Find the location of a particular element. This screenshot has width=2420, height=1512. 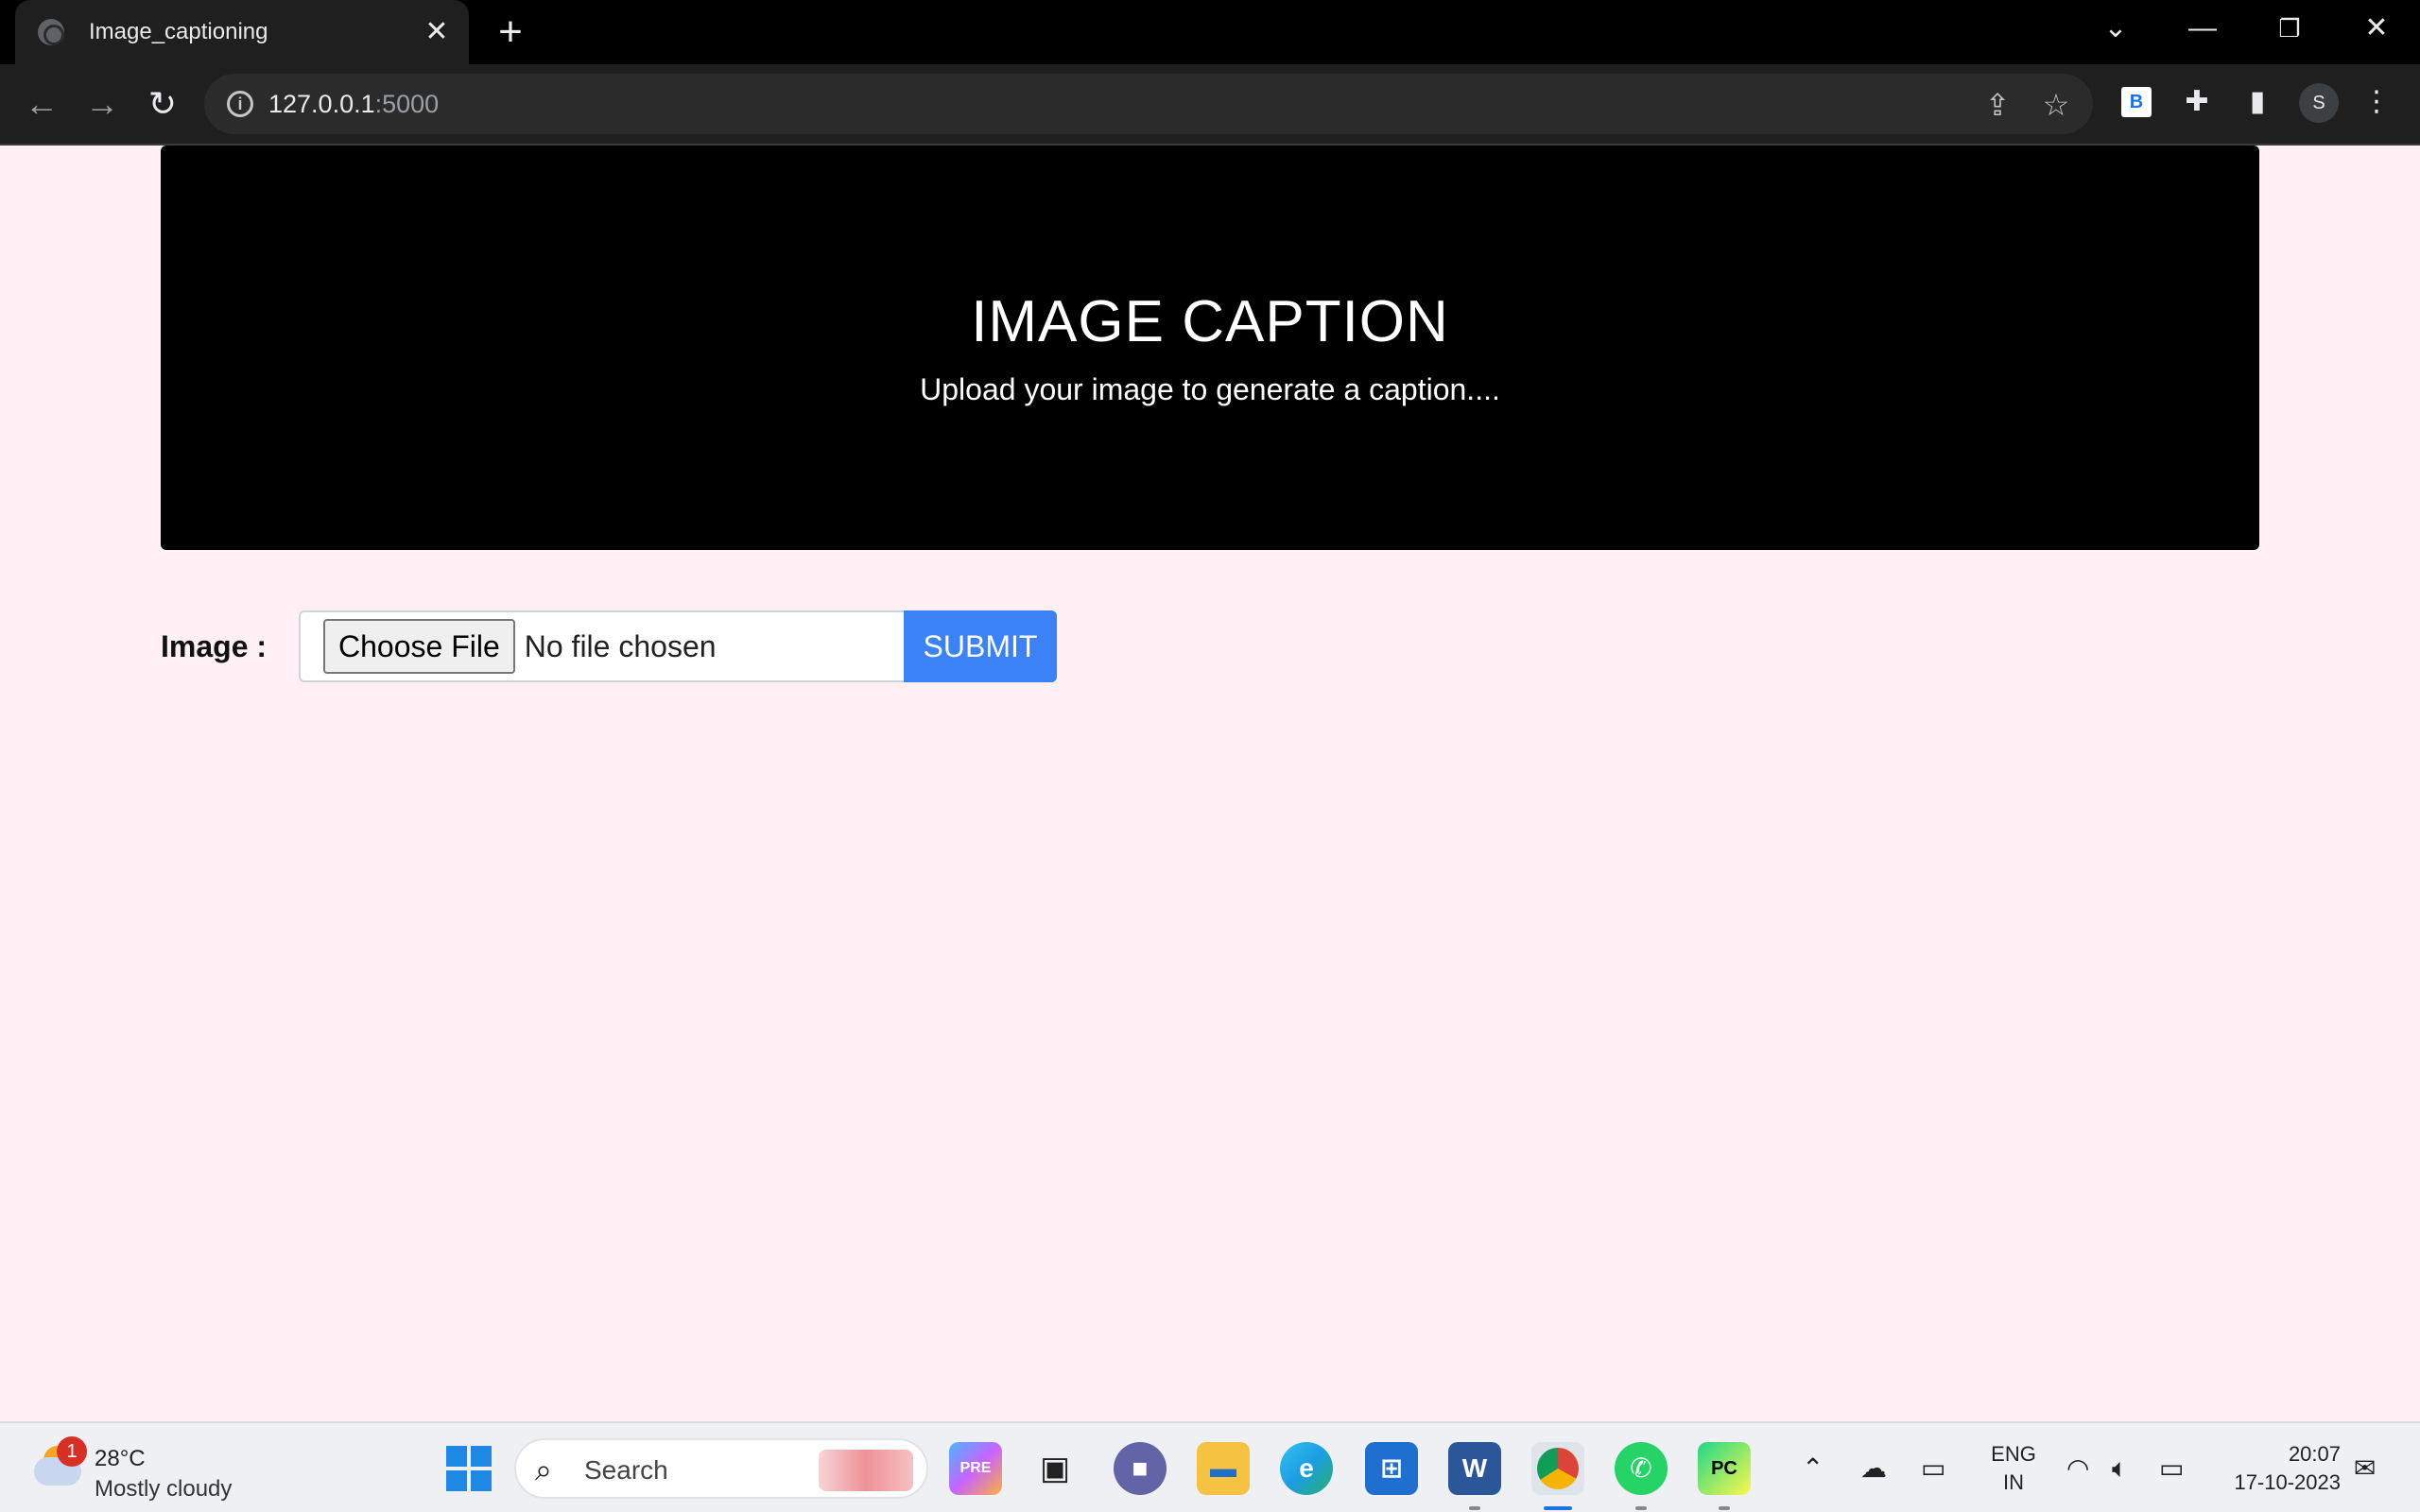

running-indicator-active is located at coordinates (1558, 1508).